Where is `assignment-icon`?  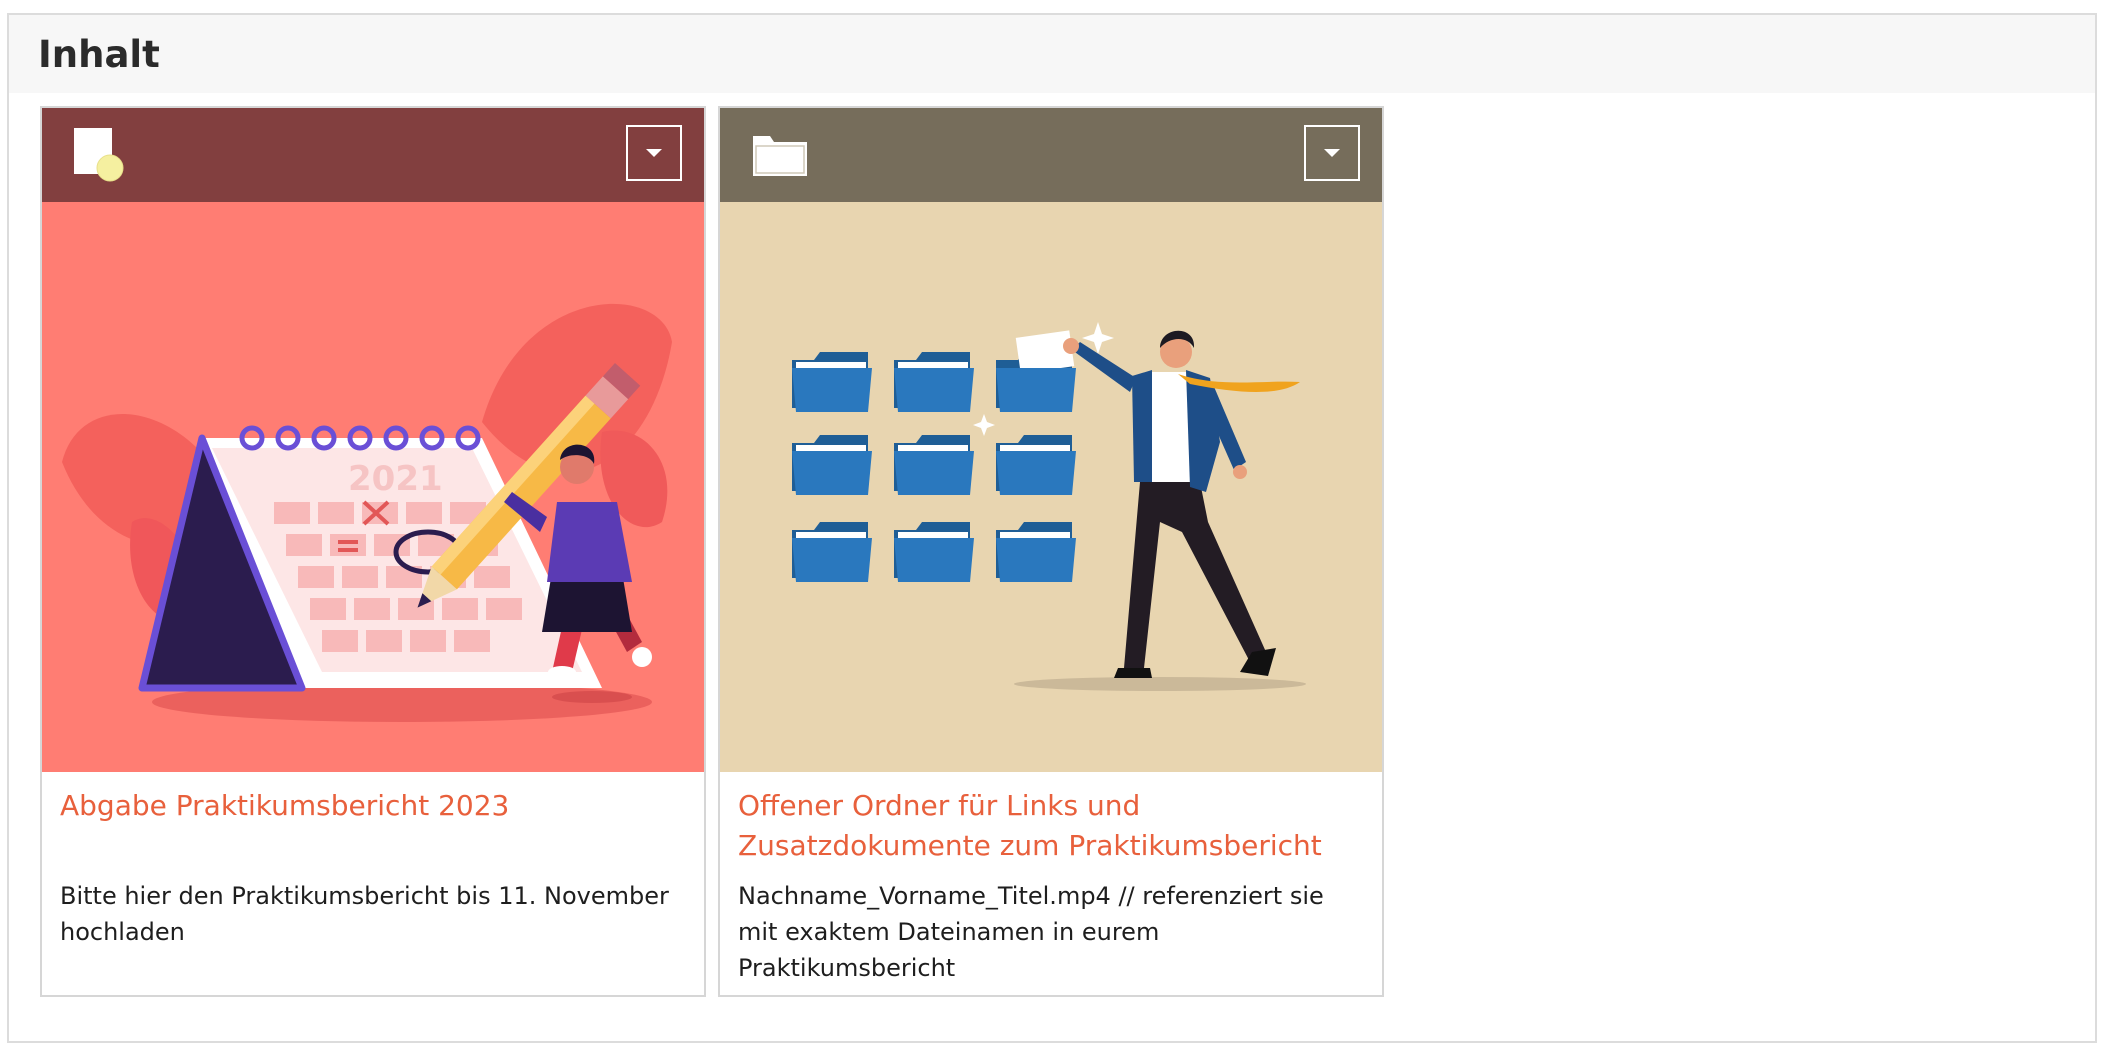
assignment-icon is located at coordinates (99, 155).